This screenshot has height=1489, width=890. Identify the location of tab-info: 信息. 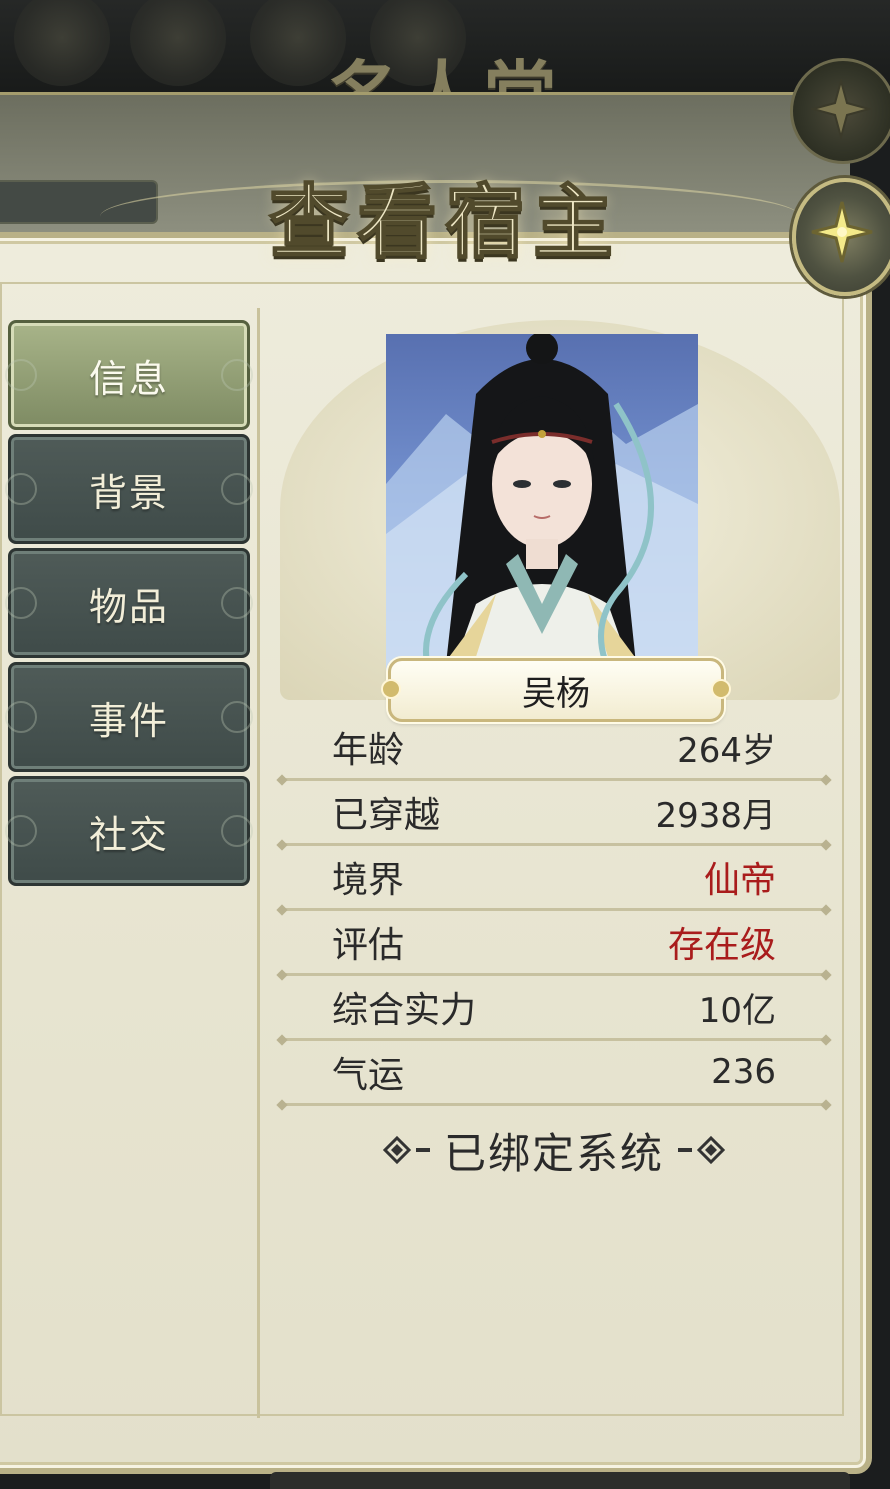
(129, 375).